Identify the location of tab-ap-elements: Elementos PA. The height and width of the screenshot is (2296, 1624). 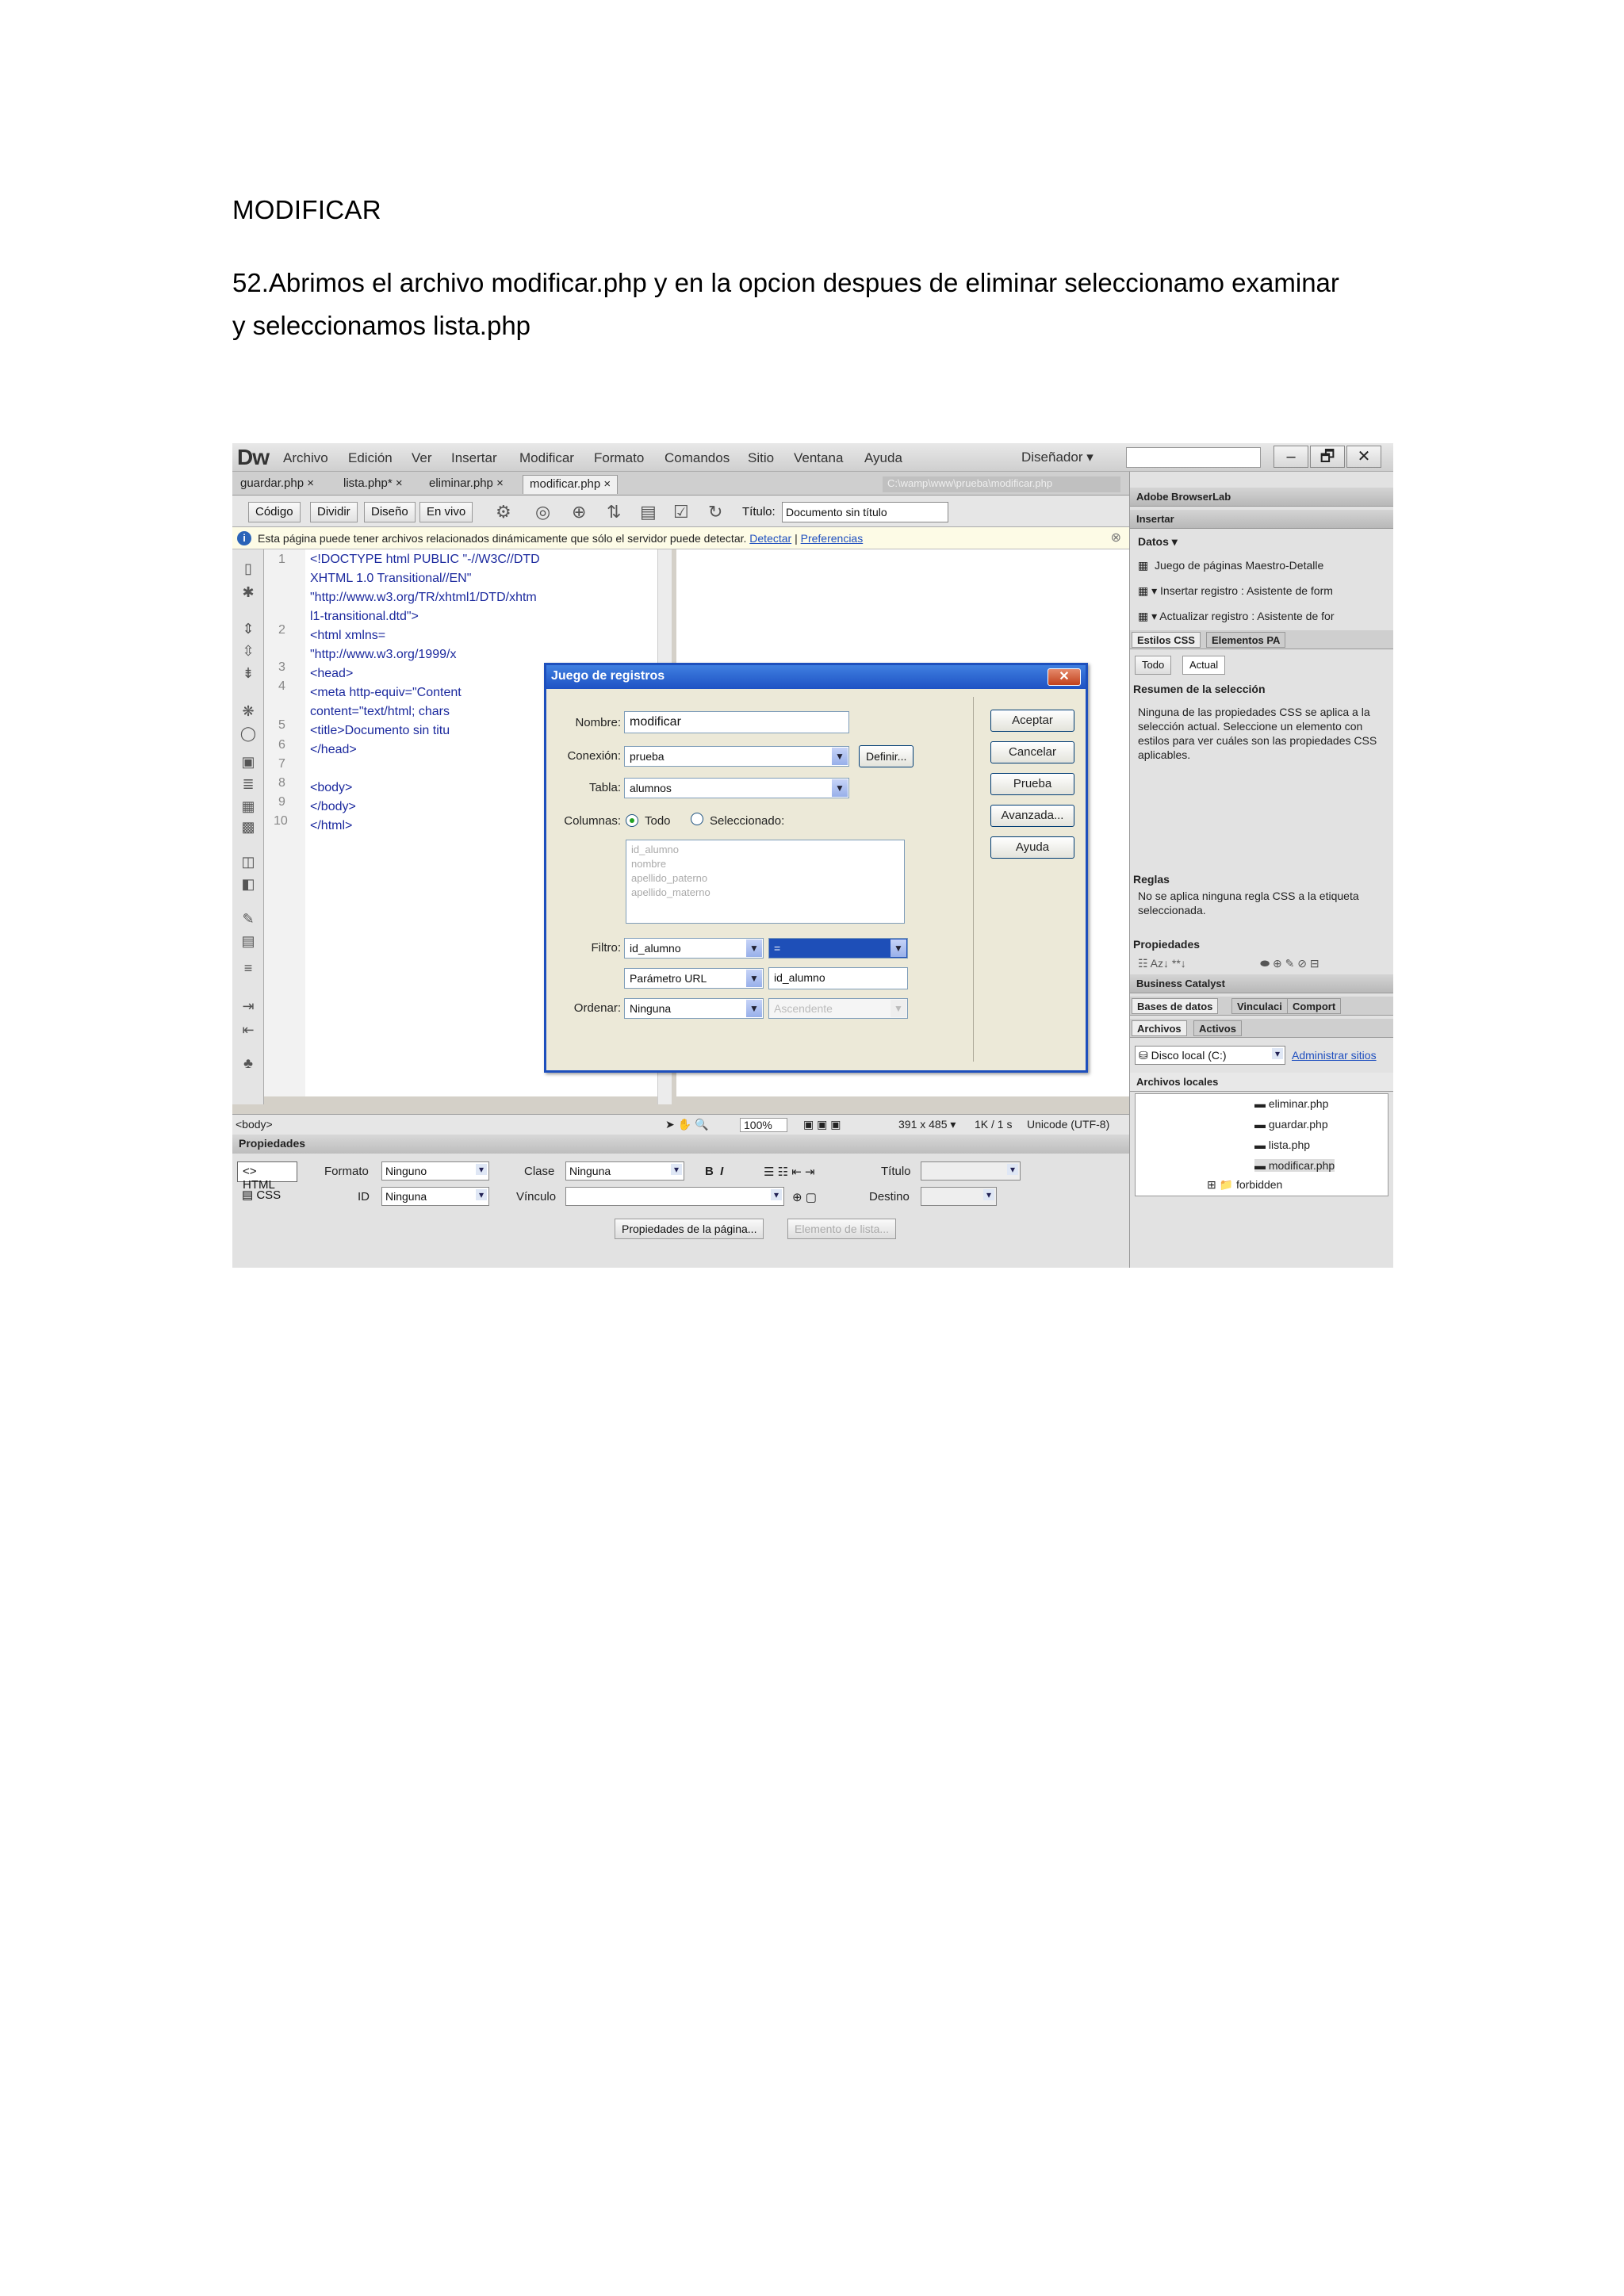
(1246, 640).